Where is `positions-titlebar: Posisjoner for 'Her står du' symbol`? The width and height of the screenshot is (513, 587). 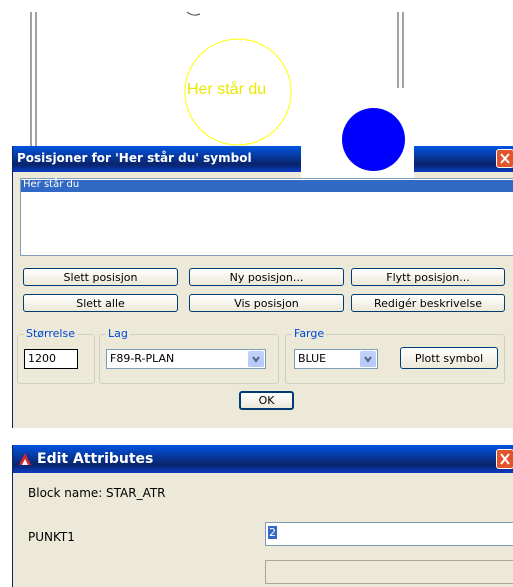 positions-titlebar: Posisjoner for 'Her står du' symbol is located at coordinates (263, 159).